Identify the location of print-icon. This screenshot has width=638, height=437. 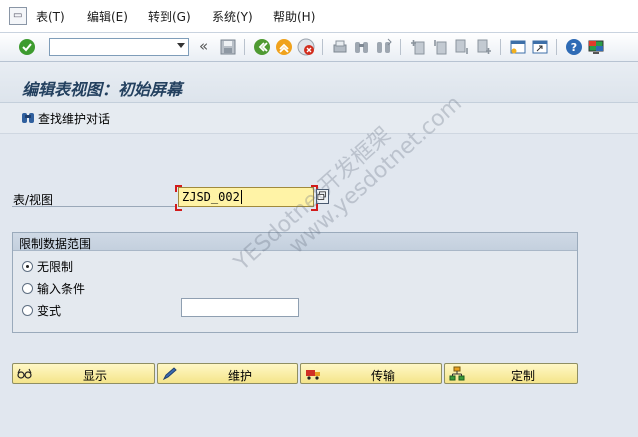
(340, 47).